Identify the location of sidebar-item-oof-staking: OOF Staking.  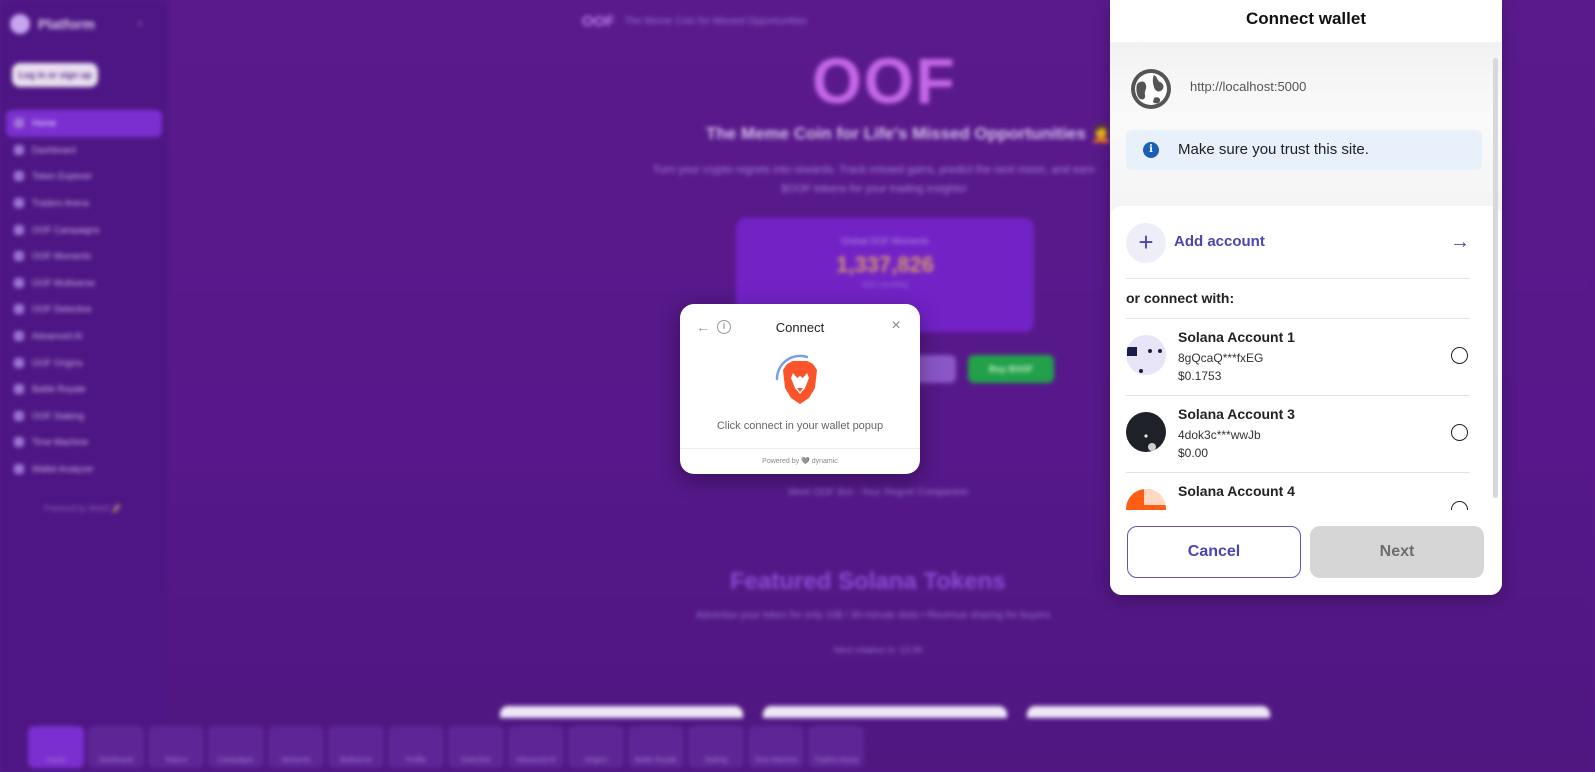
(84, 416).